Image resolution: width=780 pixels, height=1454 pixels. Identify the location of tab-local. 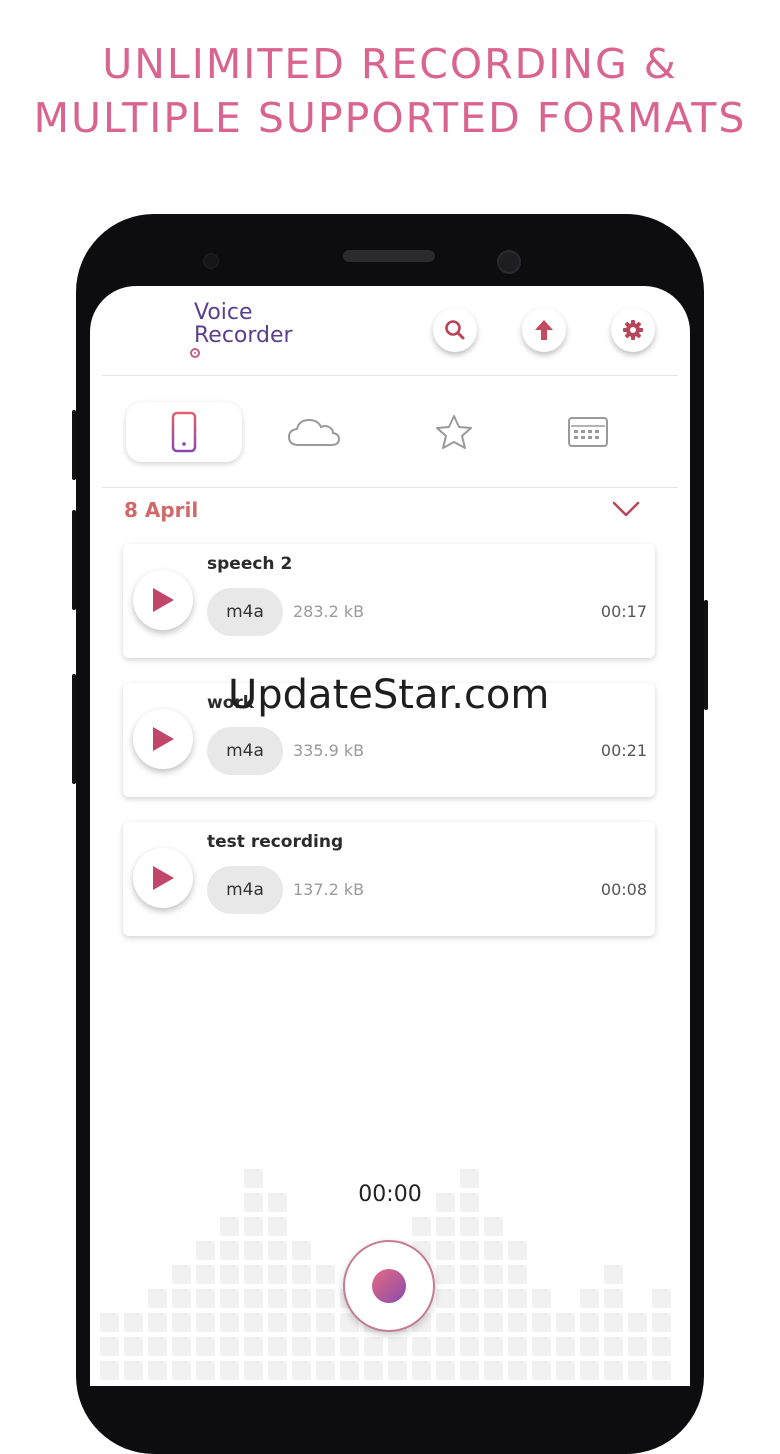
(184, 432).